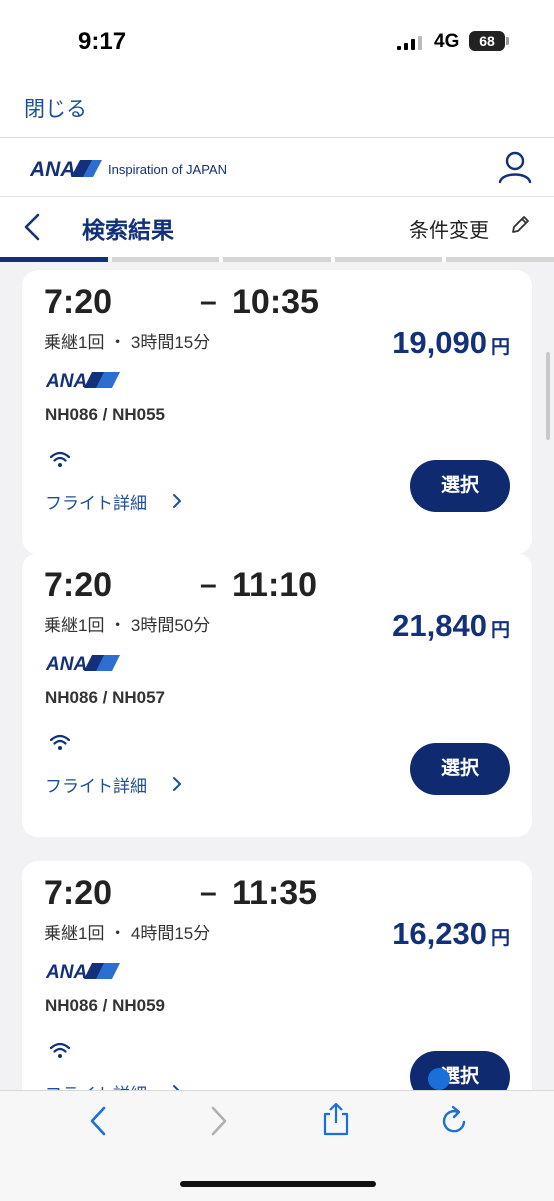  I want to click on price-amount: 21,840, so click(439, 625).